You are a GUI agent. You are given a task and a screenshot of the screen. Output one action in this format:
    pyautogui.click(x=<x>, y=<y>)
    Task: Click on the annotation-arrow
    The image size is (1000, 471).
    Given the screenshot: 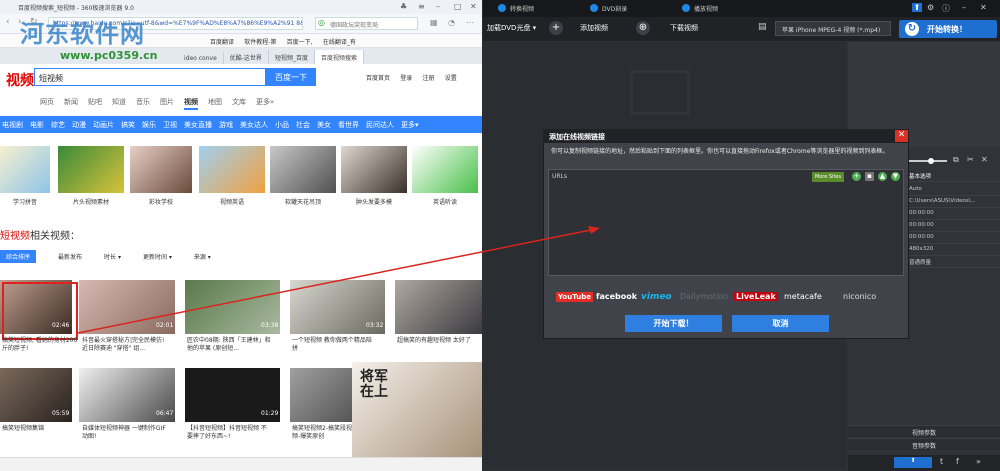 What is the action you would take?
    pyautogui.click(x=338, y=280)
    